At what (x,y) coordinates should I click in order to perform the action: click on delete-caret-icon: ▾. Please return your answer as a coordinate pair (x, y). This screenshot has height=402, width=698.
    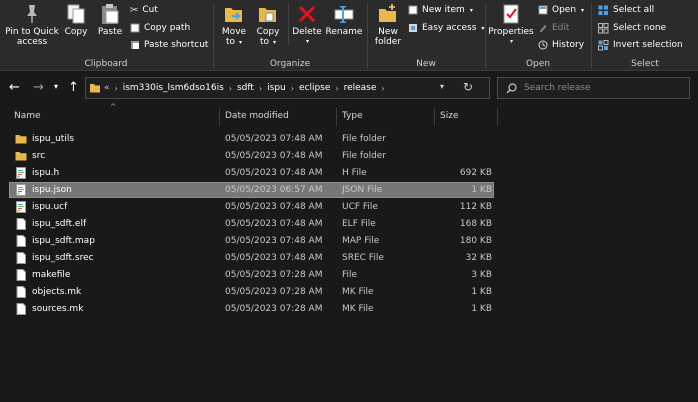
    Looking at the image, I should click on (307, 41).